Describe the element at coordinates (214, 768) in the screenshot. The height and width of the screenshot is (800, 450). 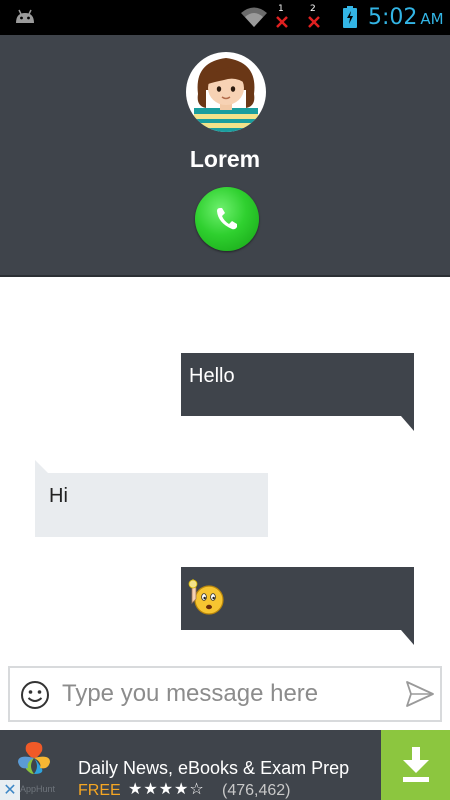
I see `ad-title: Daily News, eBooks & Exam Prep` at that location.